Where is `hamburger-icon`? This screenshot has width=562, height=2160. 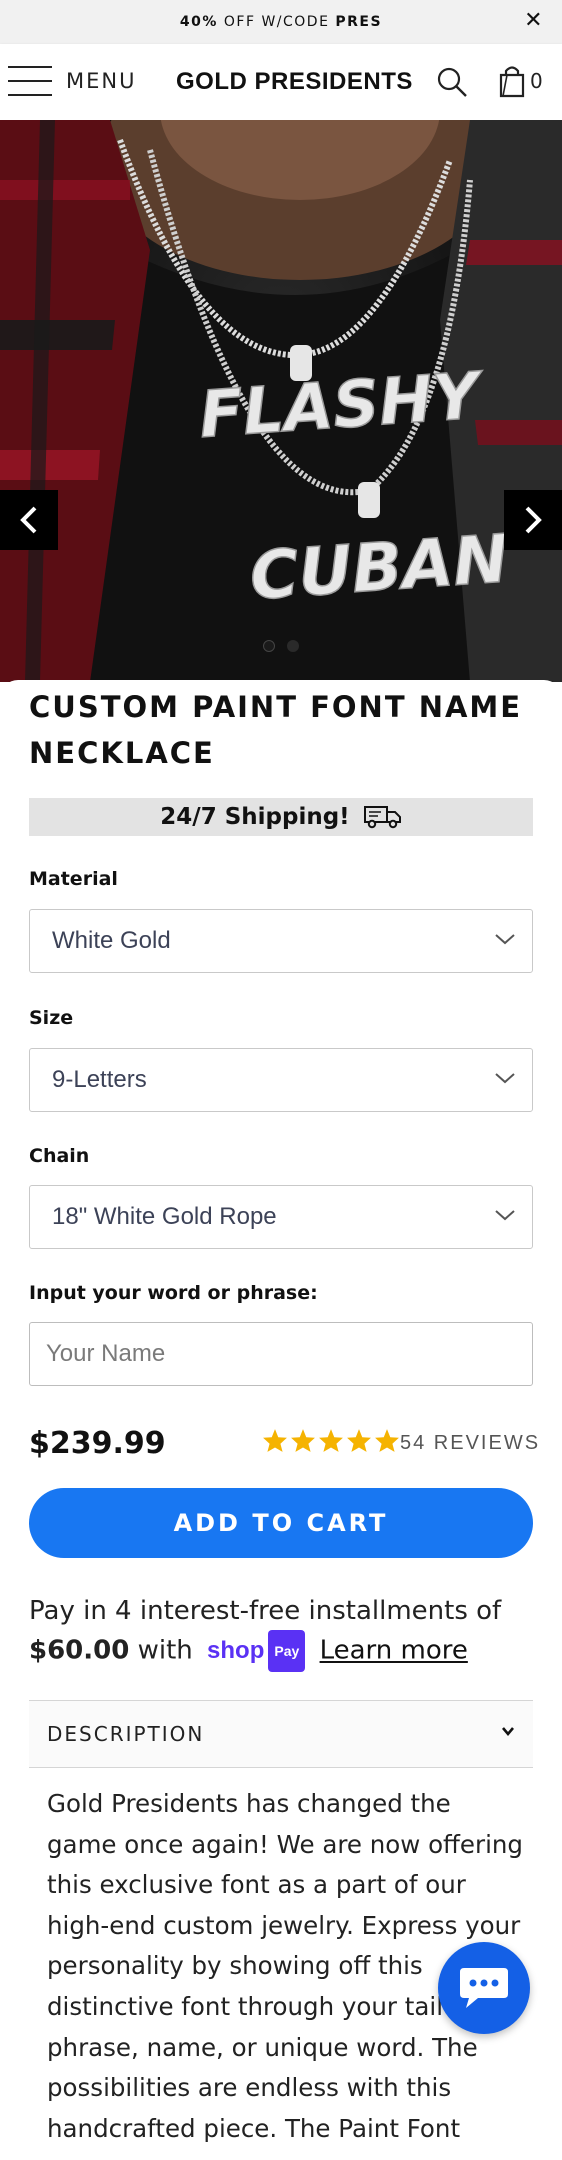
hamburger-icon is located at coordinates (30, 82).